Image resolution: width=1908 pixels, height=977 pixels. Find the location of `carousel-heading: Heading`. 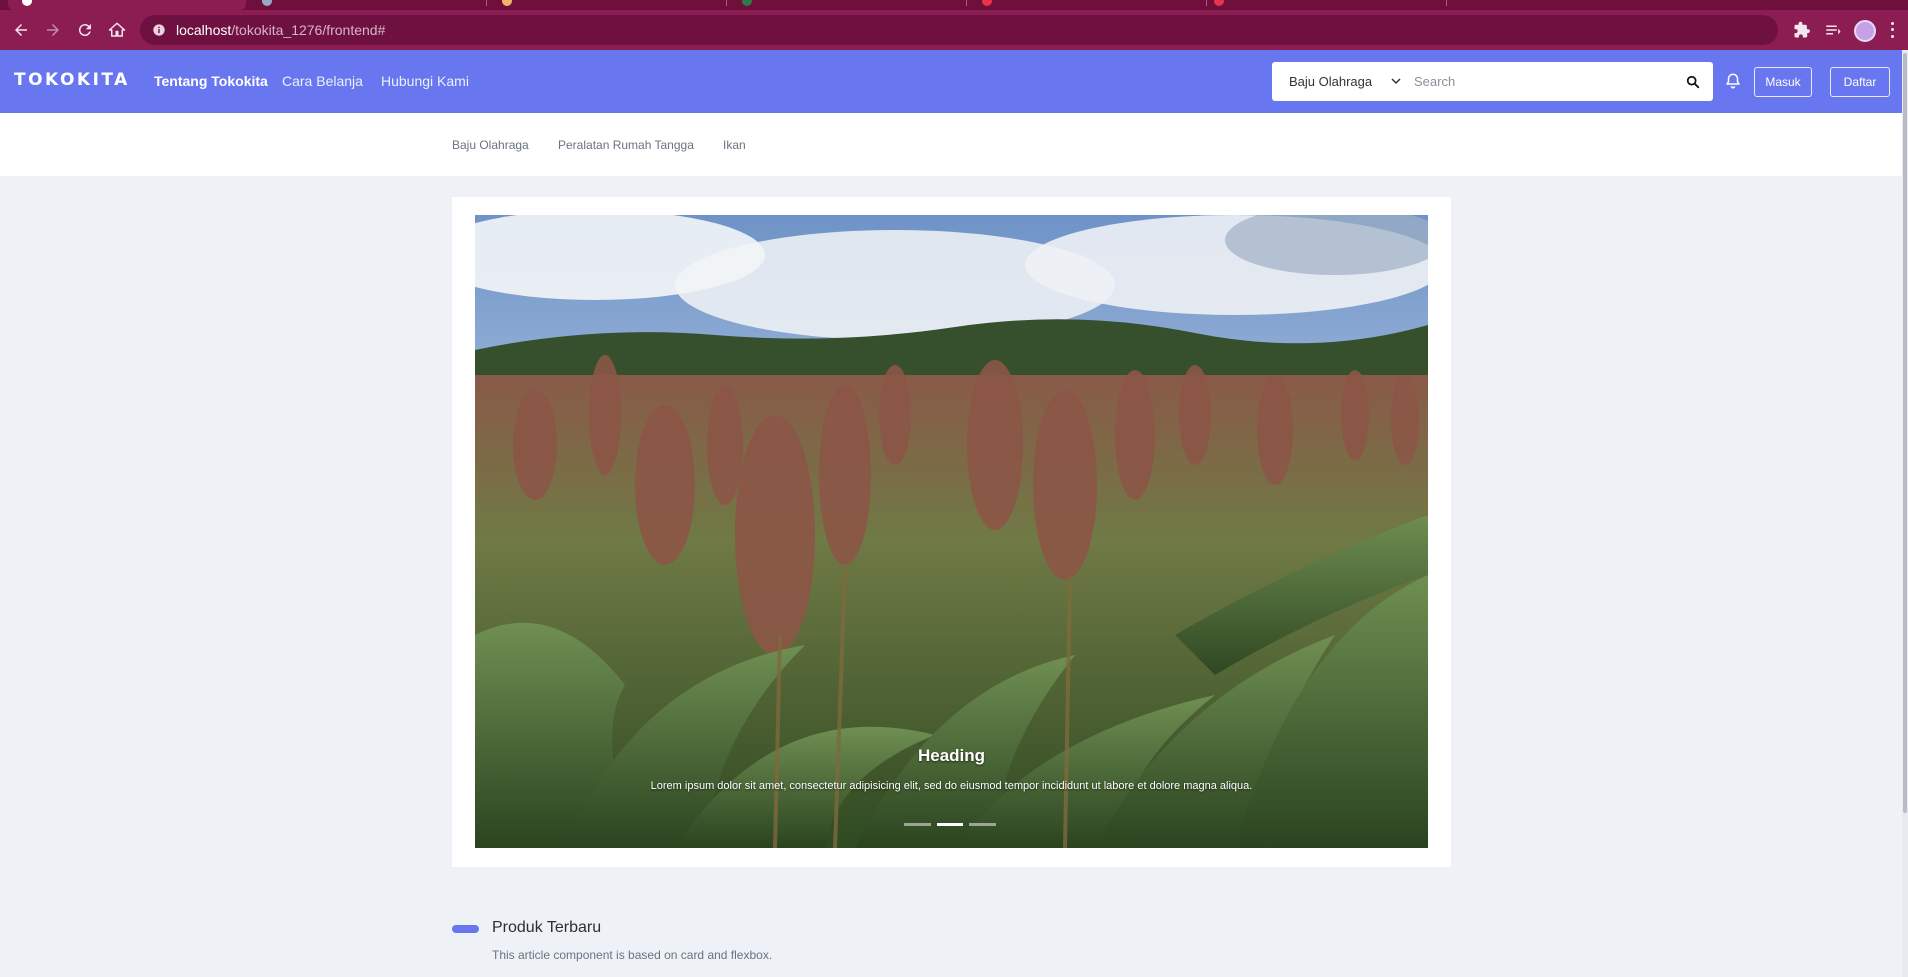

carousel-heading: Heading is located at coordinates (951, 755).